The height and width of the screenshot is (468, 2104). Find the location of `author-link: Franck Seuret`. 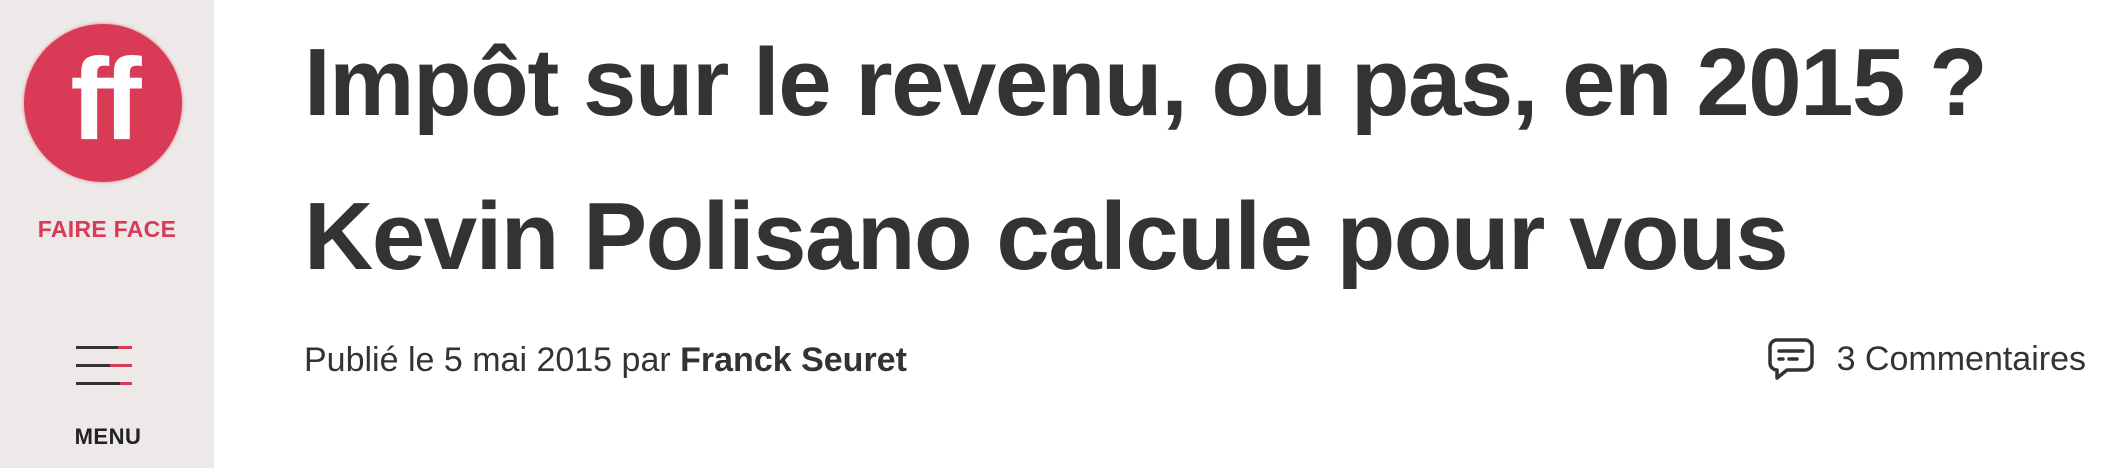

author-link: Franck Seuret is located at coordinates (793, 360).